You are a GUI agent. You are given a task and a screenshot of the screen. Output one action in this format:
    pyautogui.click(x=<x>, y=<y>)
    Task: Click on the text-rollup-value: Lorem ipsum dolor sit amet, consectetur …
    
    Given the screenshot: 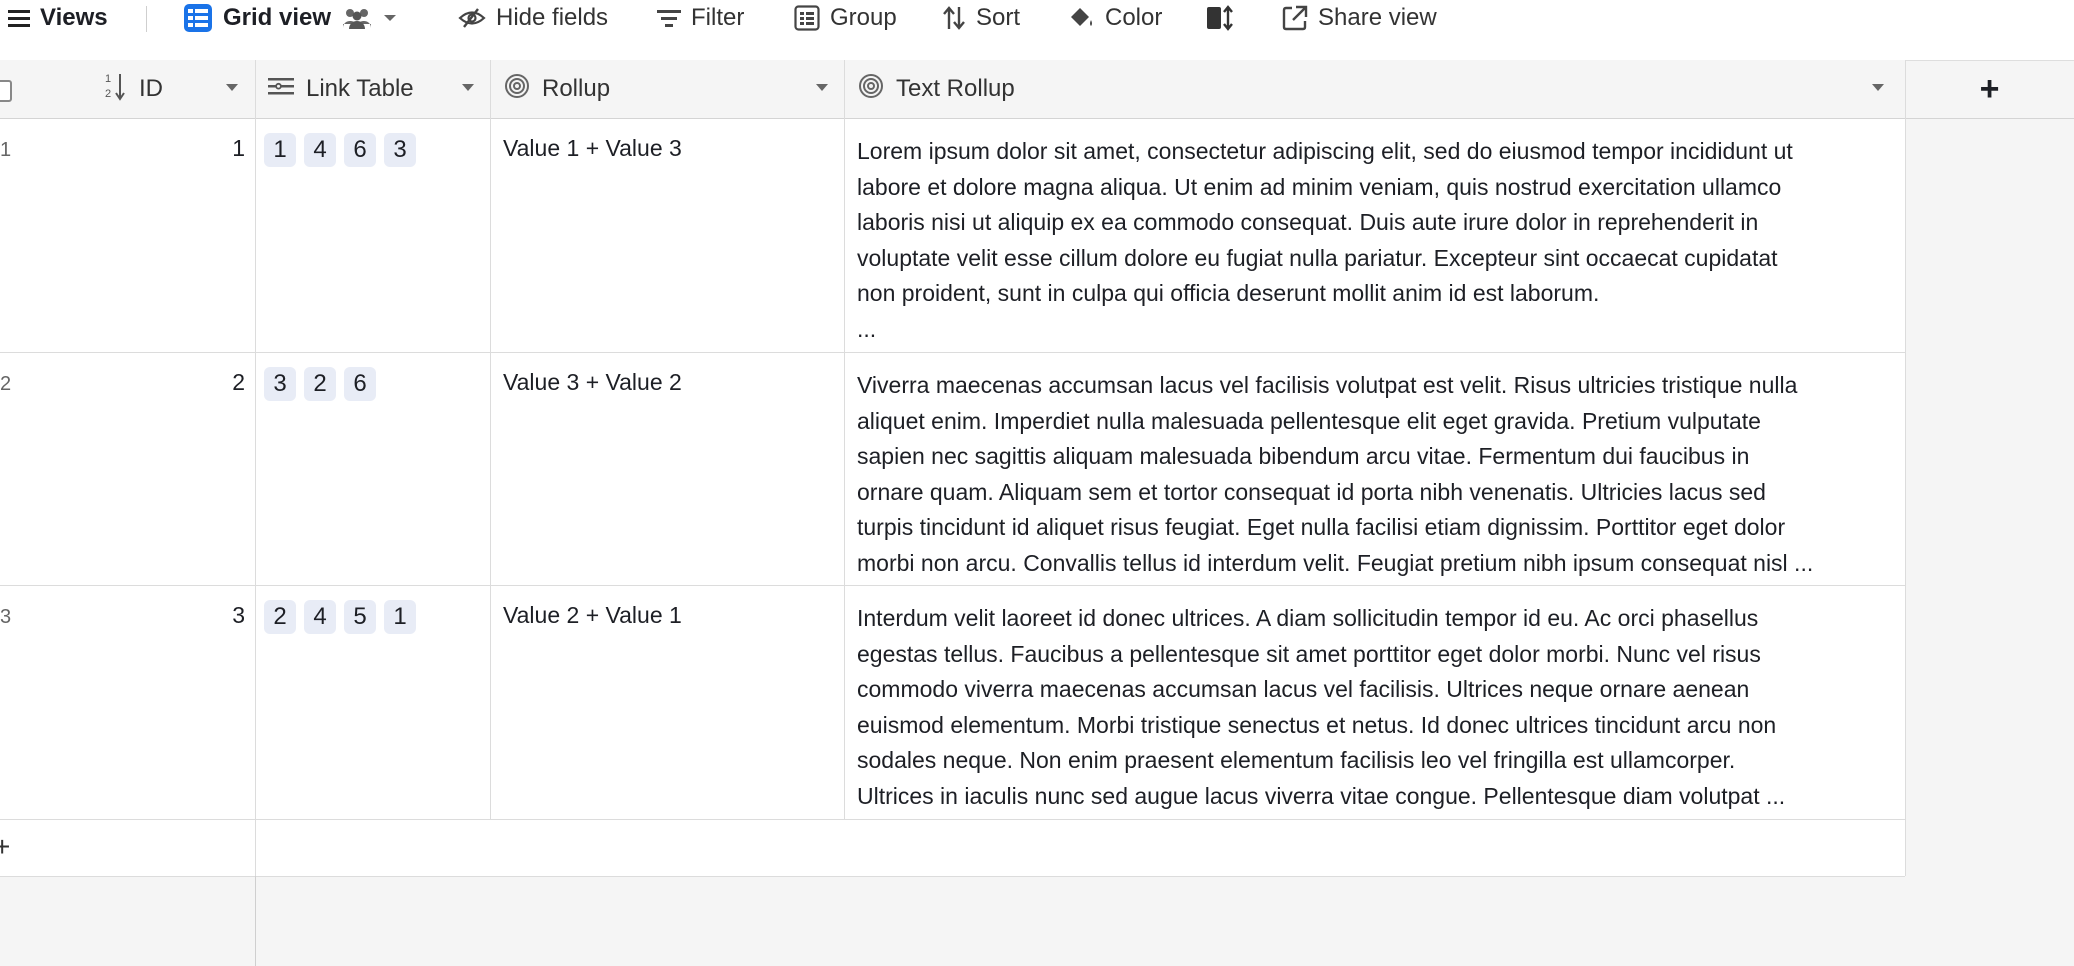 What is the action you would take?
    pyautogui.click(x=1325, y=240)
    